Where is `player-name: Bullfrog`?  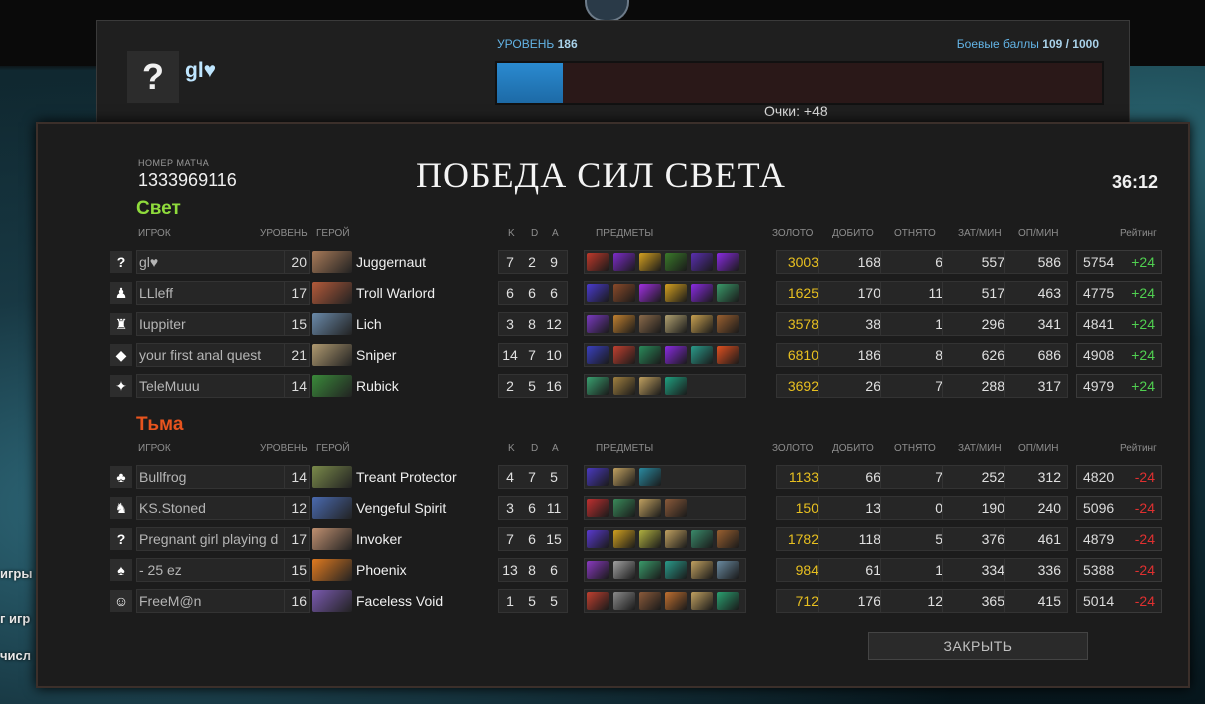
player-name: Bullfrog is located at coordinates (212, 477).